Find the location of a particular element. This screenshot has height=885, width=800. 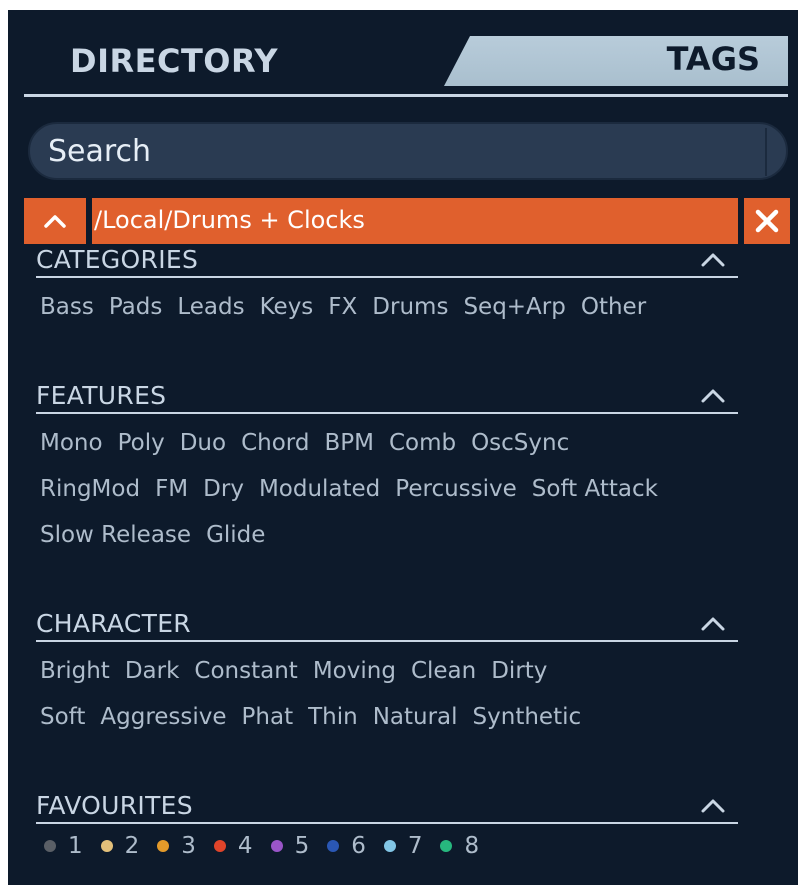

favourite-2: 2 is located at coordinates (120, 846).